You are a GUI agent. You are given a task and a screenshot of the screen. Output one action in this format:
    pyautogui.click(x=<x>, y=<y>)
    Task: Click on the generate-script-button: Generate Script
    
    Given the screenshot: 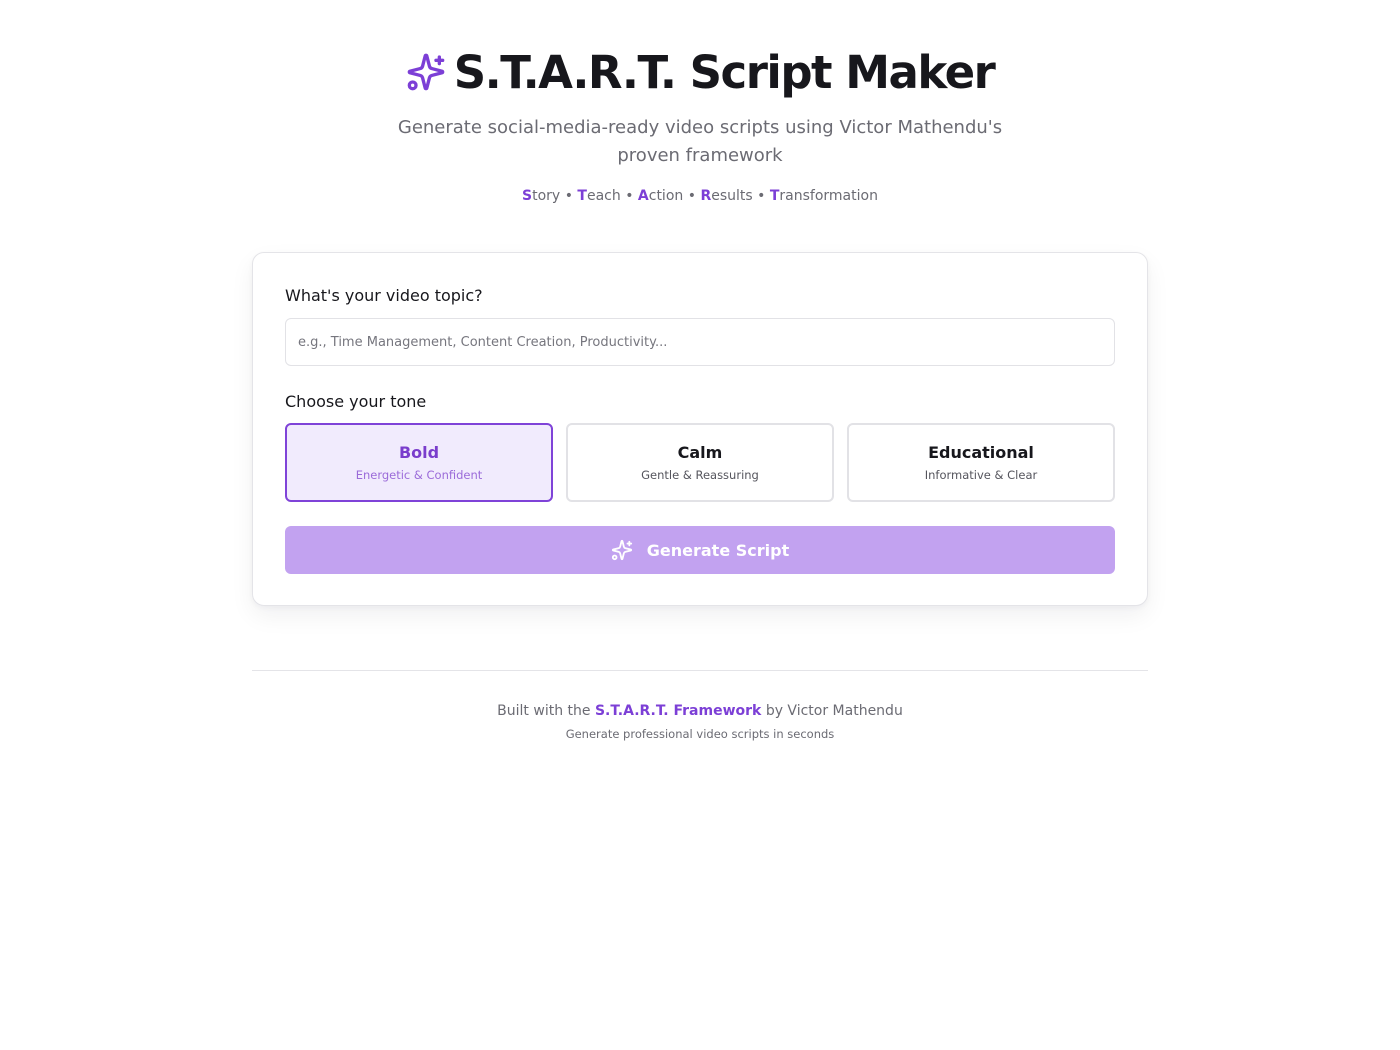 What is the action you would take?
    pyautogui.click(x=700, y=550)
    